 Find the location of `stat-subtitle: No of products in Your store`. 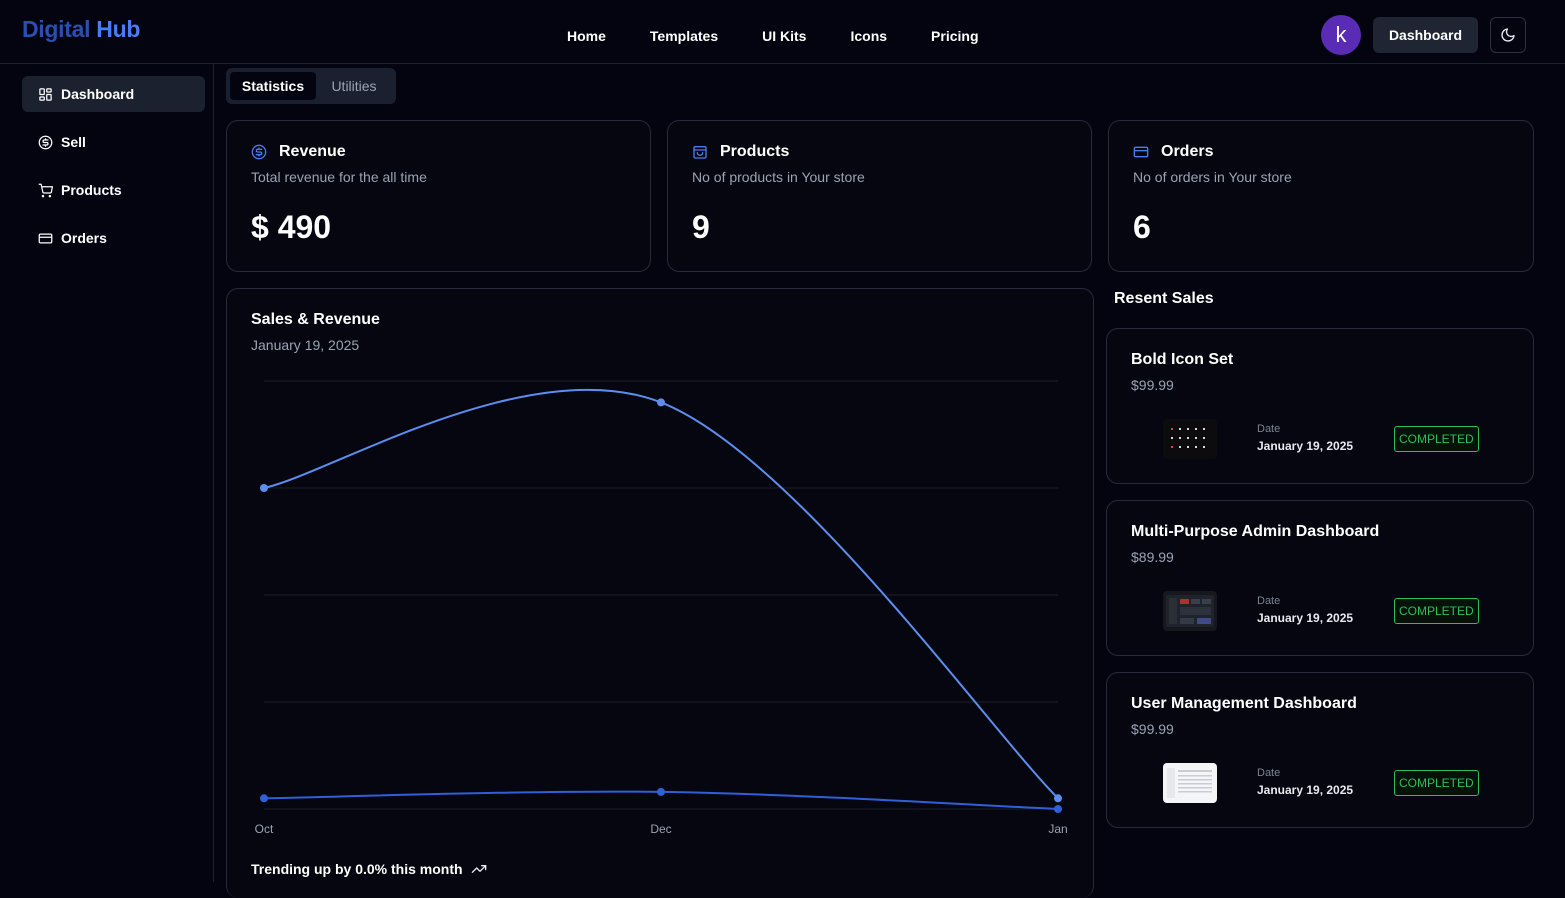

stat-subtitle: No of products in Your store is located at coordinates (778, 177).